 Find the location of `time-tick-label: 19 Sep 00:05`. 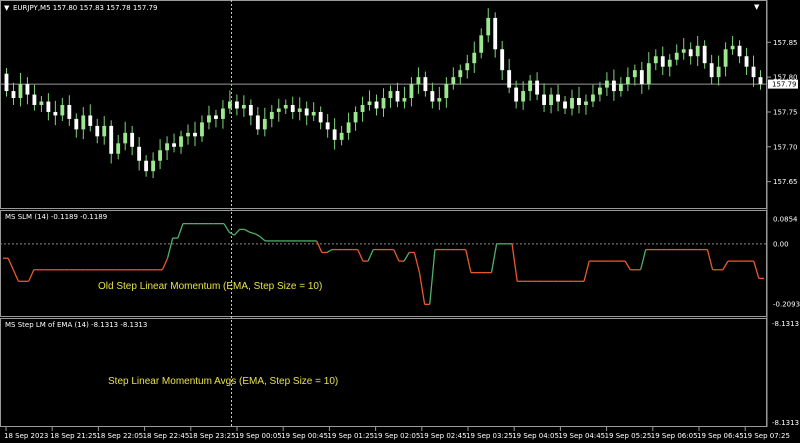

time-tick-label: 19 Sep 00:05 is located at coordinates (258, 436).